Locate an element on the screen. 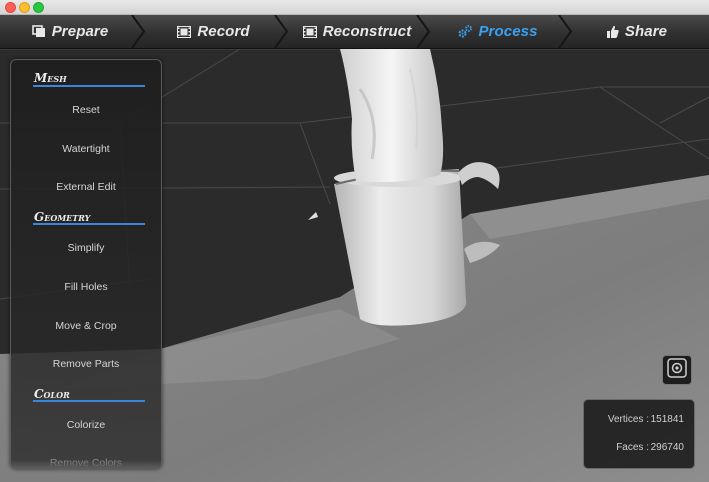 This screenshot has width=709, height=482. mesh-stats-panel: Vertices : 151841 Faces : 296740 is located at coordinates (639, 434).